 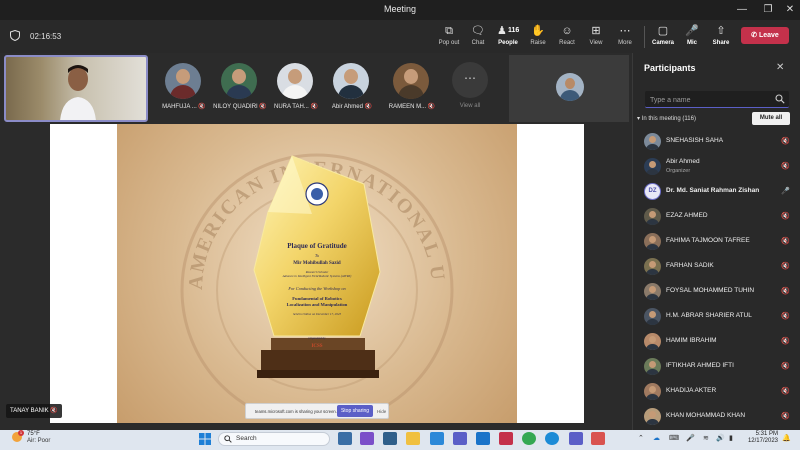 What do you see at coordinates (400, 440) in the screenshot?
I see `taskbar` at bounding box center [400, 440].